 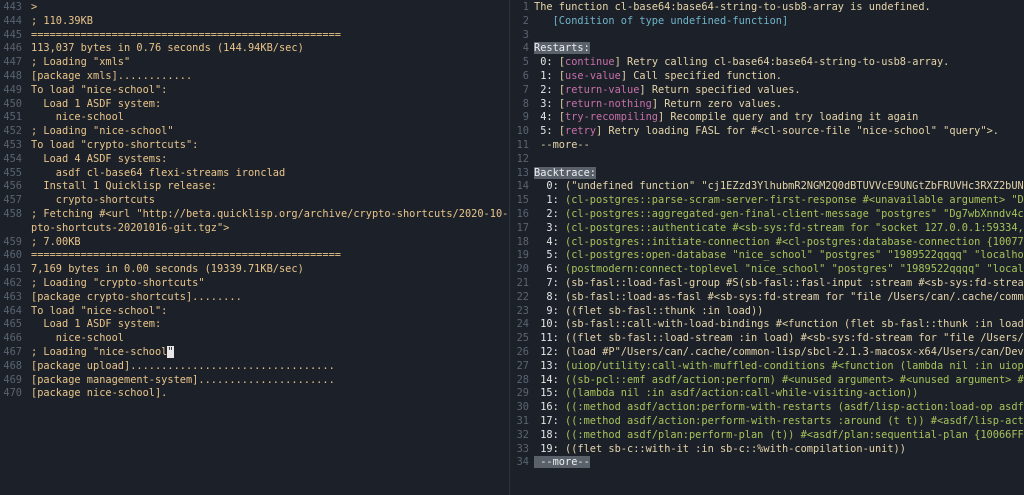 What do you see at coordinates (720, 89) in the screenshot?
I see `text-segment: ] Return specified values.` at bounding box center [720, 89].